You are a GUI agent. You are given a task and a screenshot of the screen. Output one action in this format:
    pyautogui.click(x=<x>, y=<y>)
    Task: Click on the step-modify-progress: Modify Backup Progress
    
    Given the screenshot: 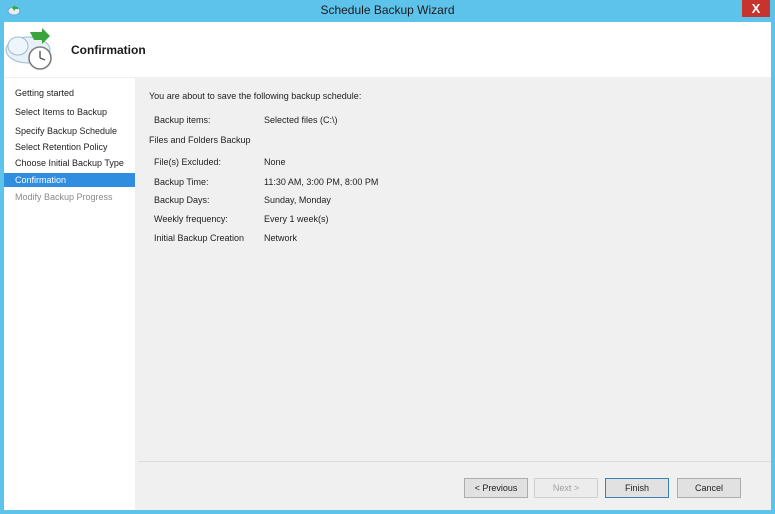 What is the action you would take?
    pyautogui.click(x=64, y=197)
    